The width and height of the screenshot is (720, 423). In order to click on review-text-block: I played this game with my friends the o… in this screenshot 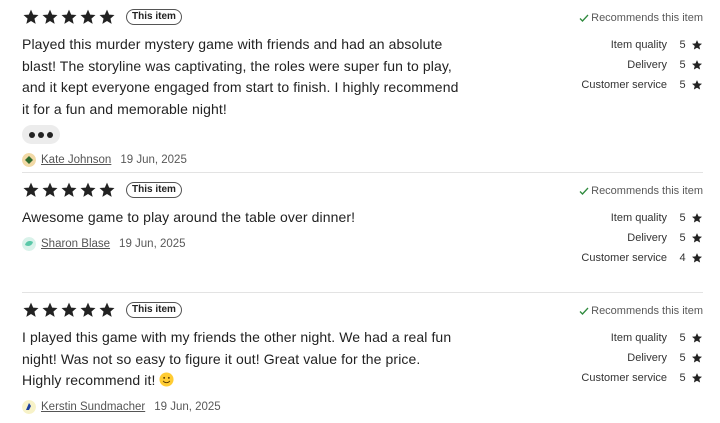, I will do `click(242, 359)`.